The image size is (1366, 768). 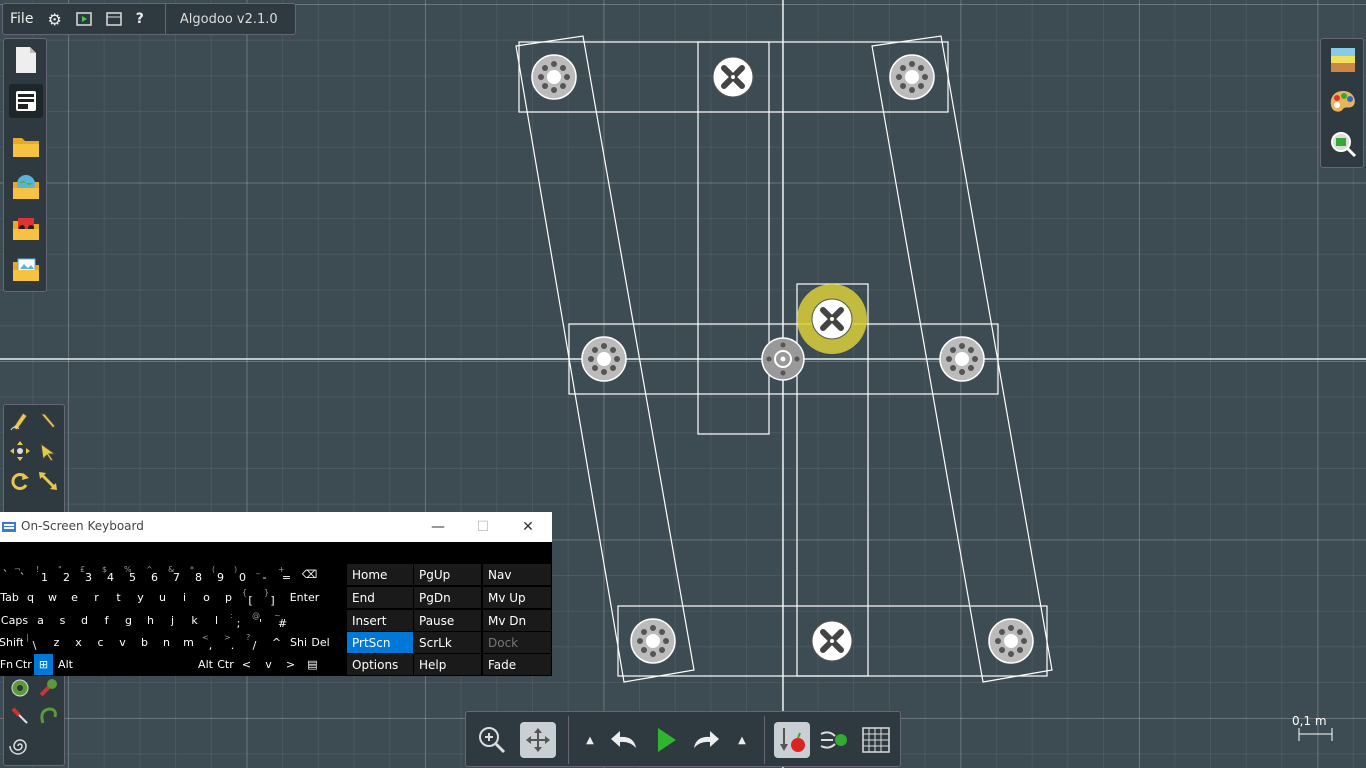 I want to click on run-button, so click(x=84, y=19).